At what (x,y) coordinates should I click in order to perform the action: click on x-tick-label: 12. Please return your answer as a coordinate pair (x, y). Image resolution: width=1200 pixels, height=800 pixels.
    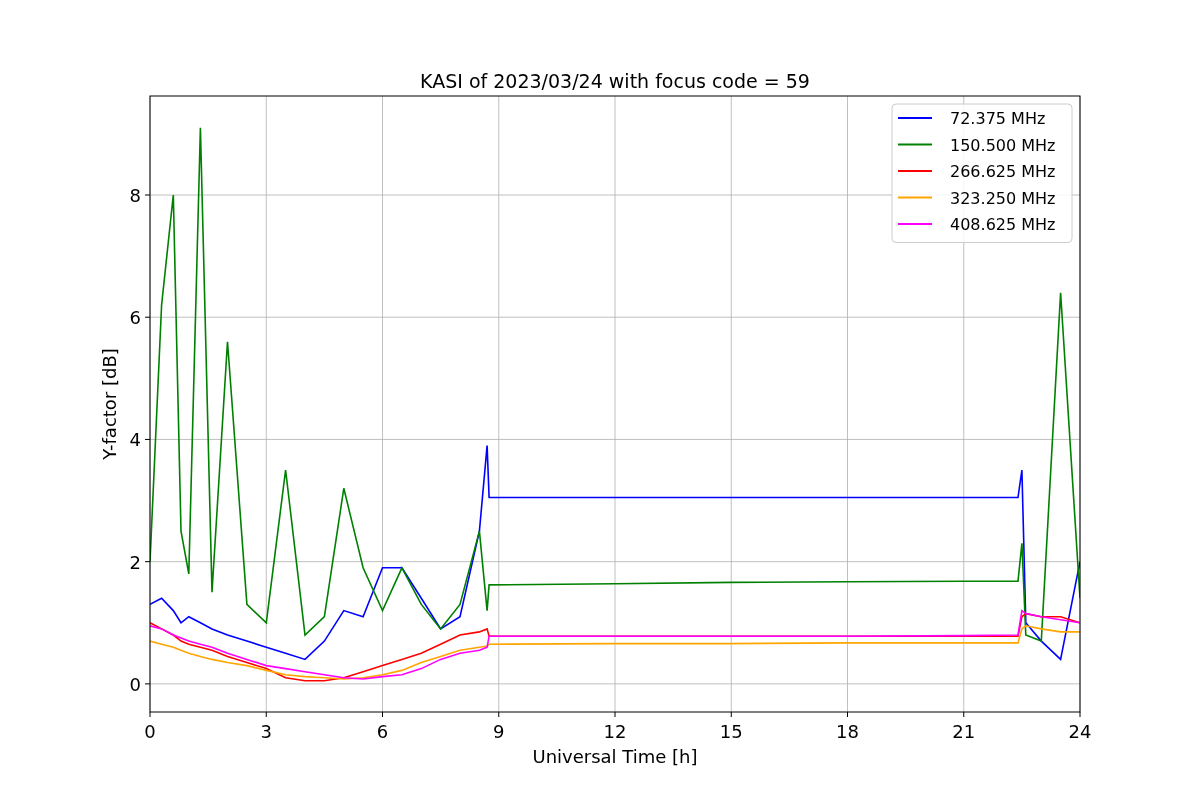
    Looking at the image, I should click on (615, 731).